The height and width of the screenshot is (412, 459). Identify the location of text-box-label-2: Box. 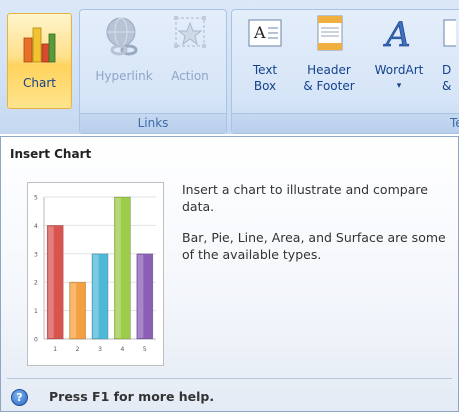
(265, 86).